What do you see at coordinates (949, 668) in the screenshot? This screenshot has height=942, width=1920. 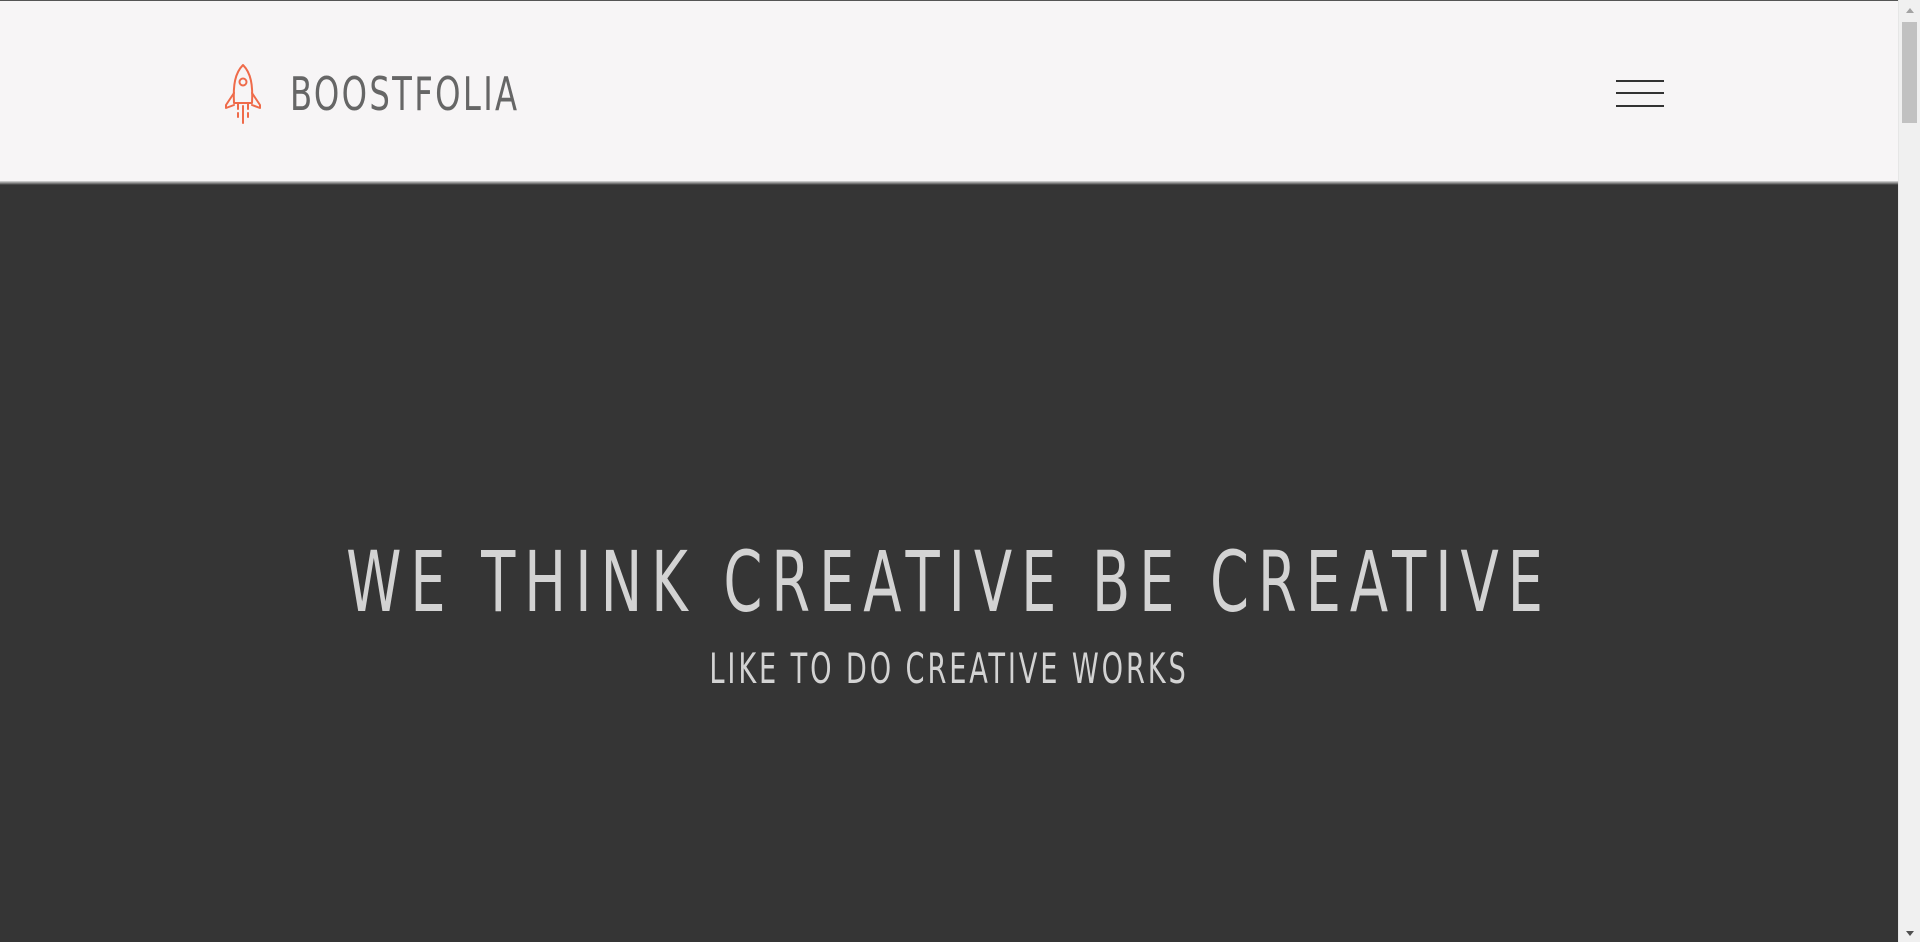 I see `hero-subtitle: LIKE TO DO CREATIVE WORKS` at bounding box center [949, 668].